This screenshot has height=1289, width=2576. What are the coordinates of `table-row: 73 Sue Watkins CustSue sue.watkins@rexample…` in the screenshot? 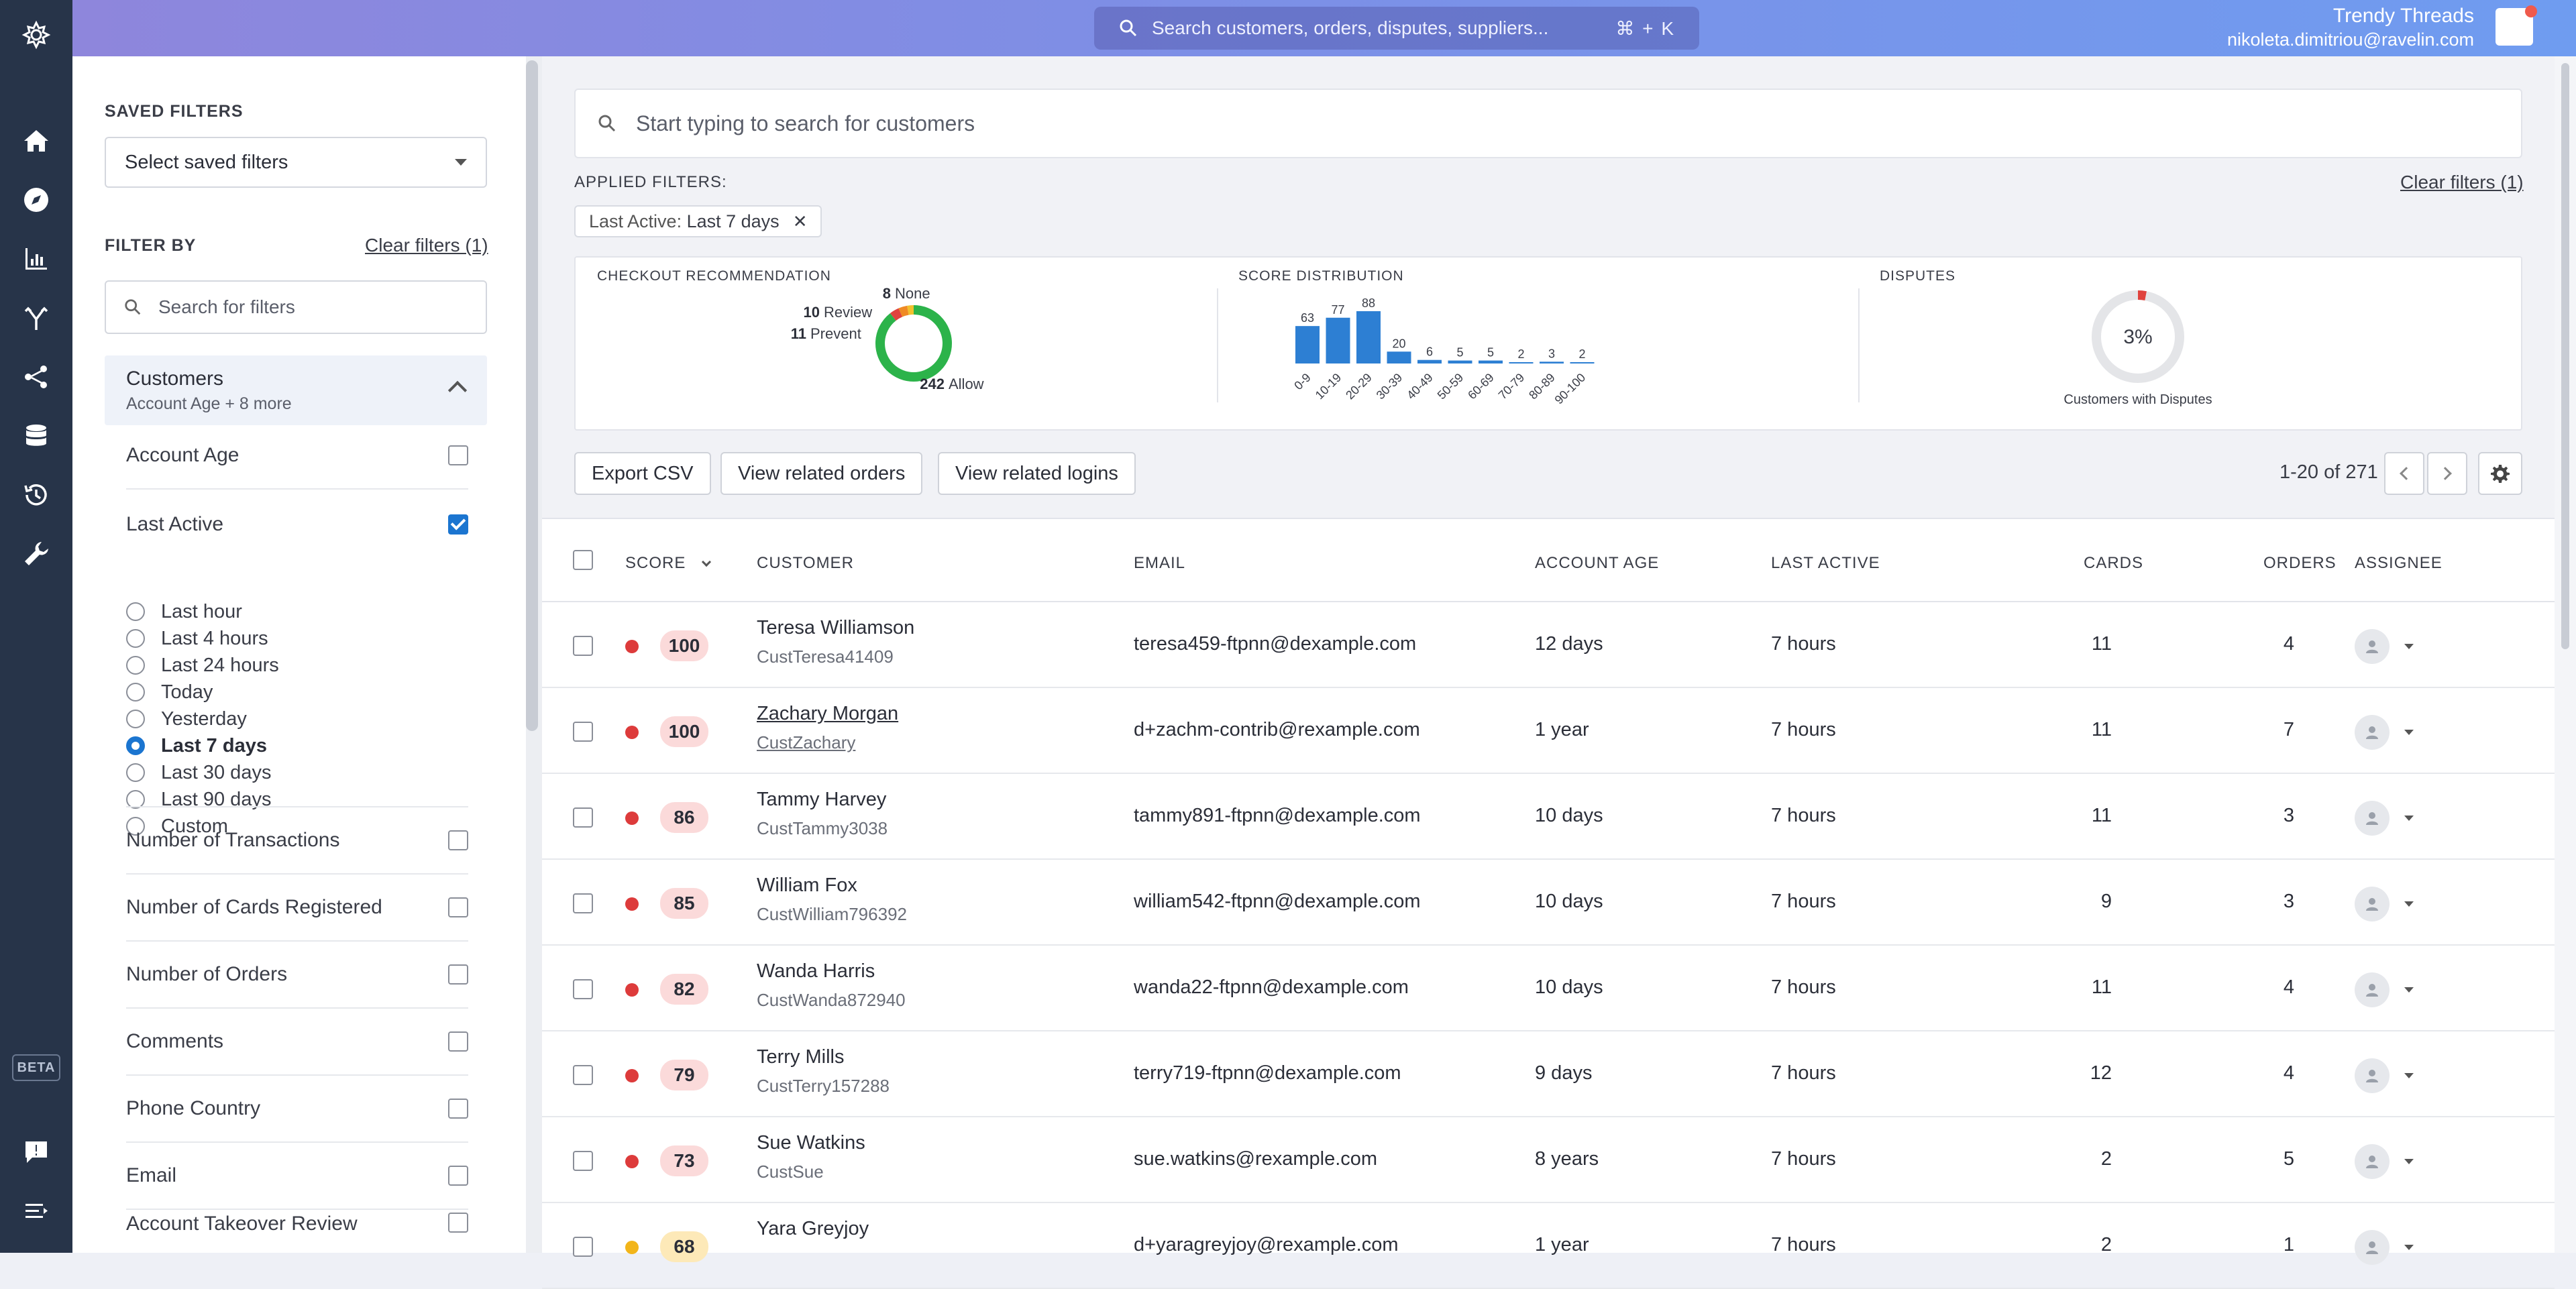 It's located at (1548, 1160).